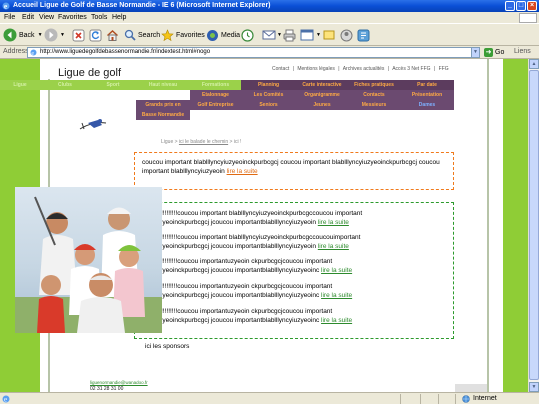  I want to click on nav-item-grands-prix: Grands prix en, so click(163, 105).